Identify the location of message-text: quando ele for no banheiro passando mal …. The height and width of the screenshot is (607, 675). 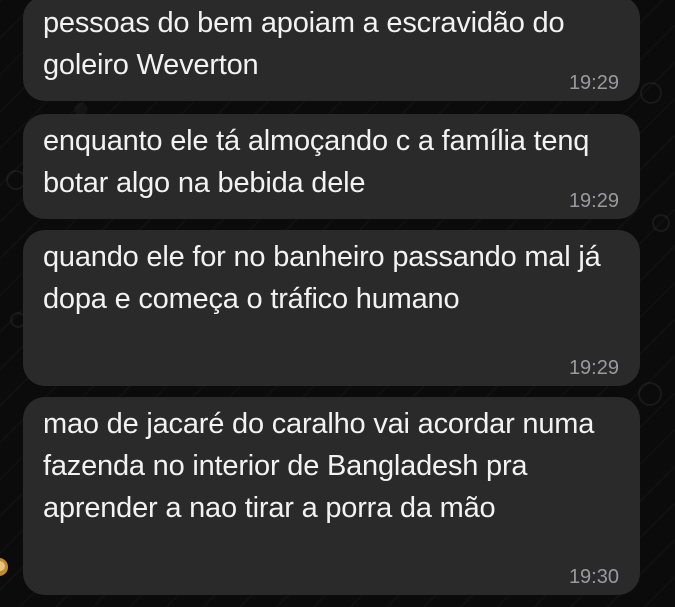
(322, 278).